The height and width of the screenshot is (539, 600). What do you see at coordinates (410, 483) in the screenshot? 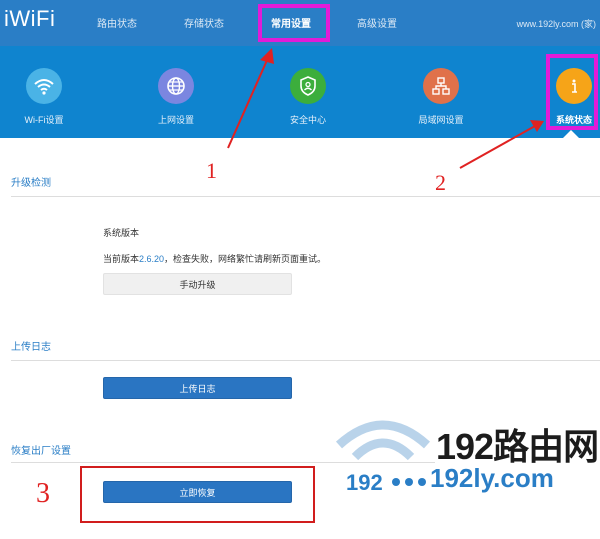
I see `watermark-dots` at bounding box center [410, 483].